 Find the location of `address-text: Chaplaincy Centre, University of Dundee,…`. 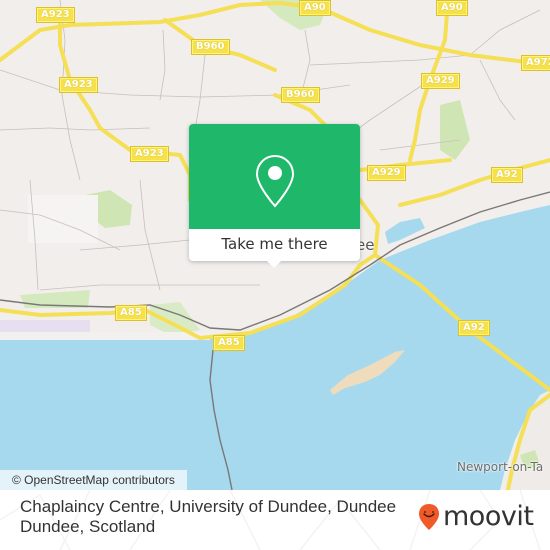

address-text: Chaplaincy Centre, University of Dundee,… is located at coordinates (230, 517).